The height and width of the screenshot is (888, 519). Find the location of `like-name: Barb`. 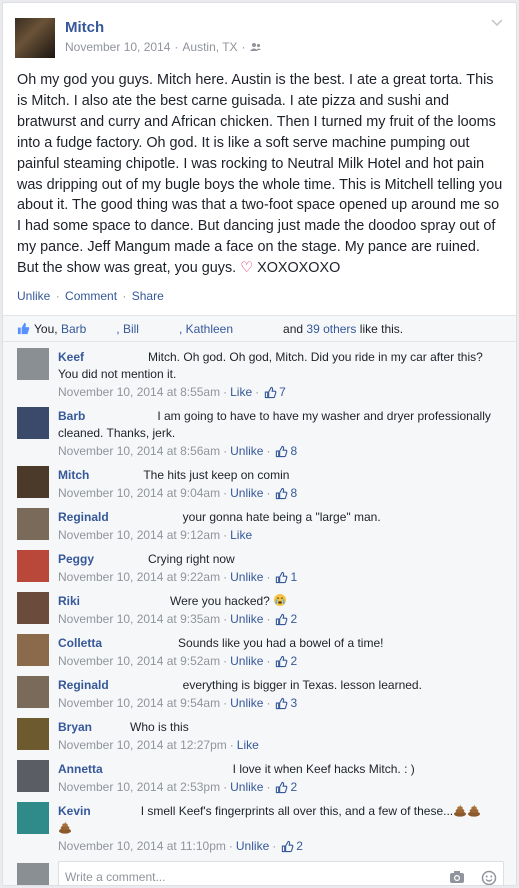

like-name: Barb is located at coordinates (73, 329).